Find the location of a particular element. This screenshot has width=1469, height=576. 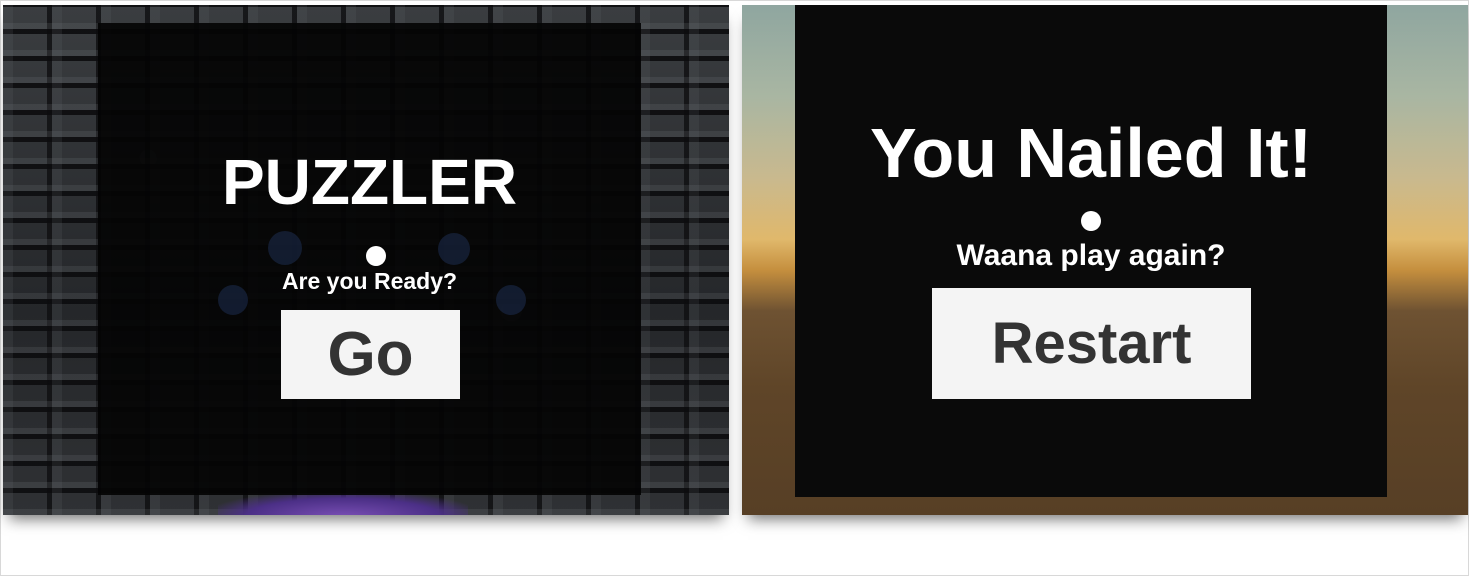

play-again-prompt: Waana play again? is located at coordinates (1091, 255).